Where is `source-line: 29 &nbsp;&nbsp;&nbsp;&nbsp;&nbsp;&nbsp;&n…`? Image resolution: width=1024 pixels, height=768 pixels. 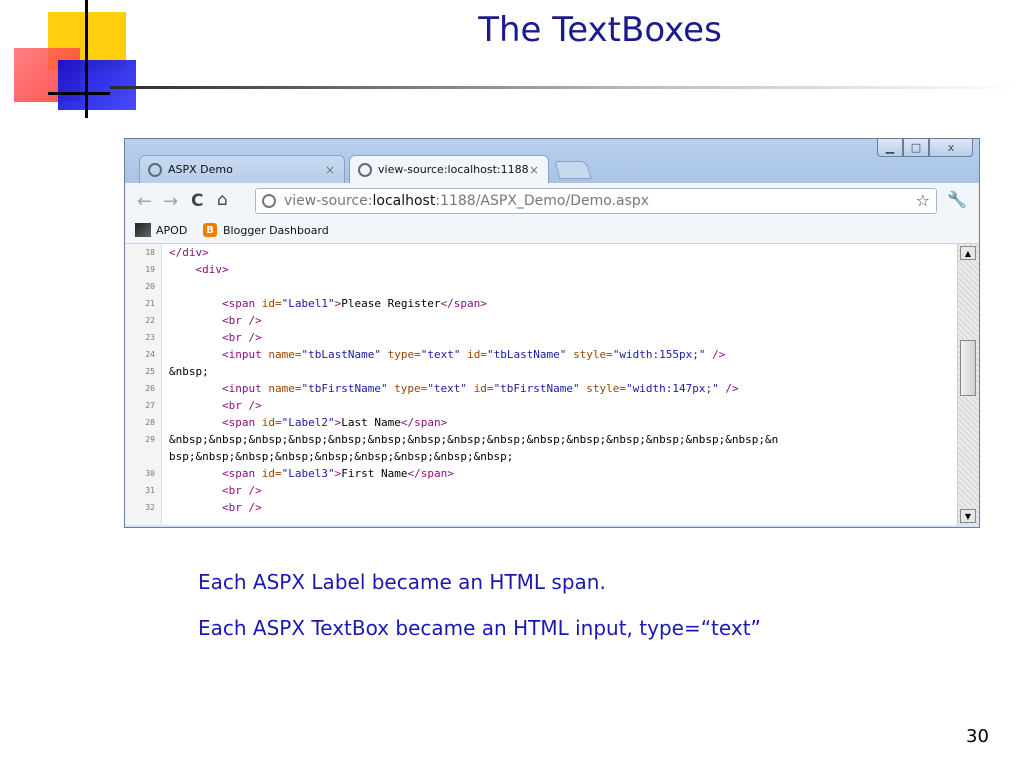 source-line: 29 &nbsp;&nbsp;&nbsp;&nbsp;&nbsp;&nbsp;&n… is located at coordinates (541, 439).